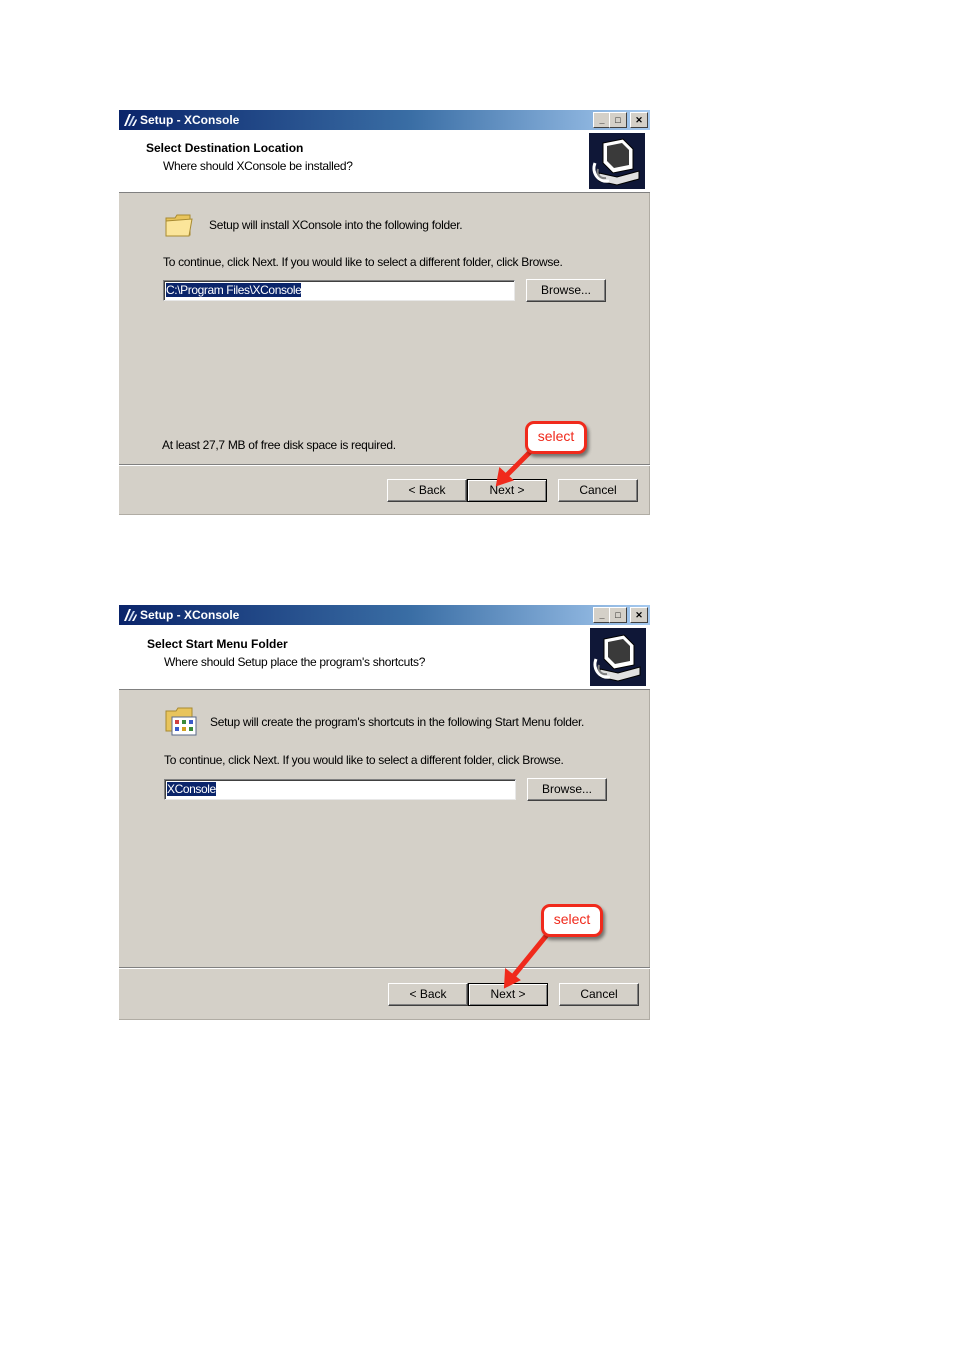  What do you see at coordinates (179, 225) in the screenshot?
I see `folder-icon` at bounding box center [179, 225].